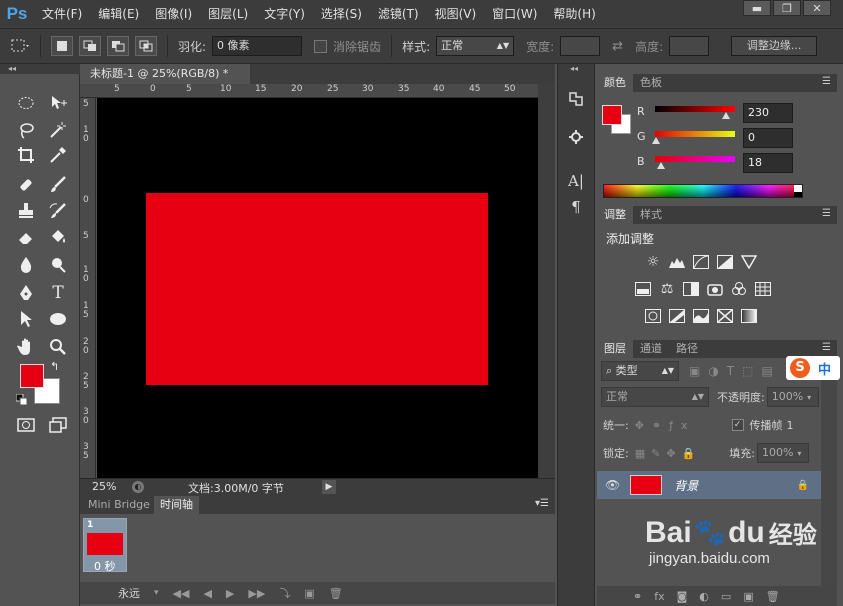 This screenshot has height=606, width=843. Describe the element at coordinates (514, 14) in the screenshot. I see `menu-window: 窗口(W)` at that location.